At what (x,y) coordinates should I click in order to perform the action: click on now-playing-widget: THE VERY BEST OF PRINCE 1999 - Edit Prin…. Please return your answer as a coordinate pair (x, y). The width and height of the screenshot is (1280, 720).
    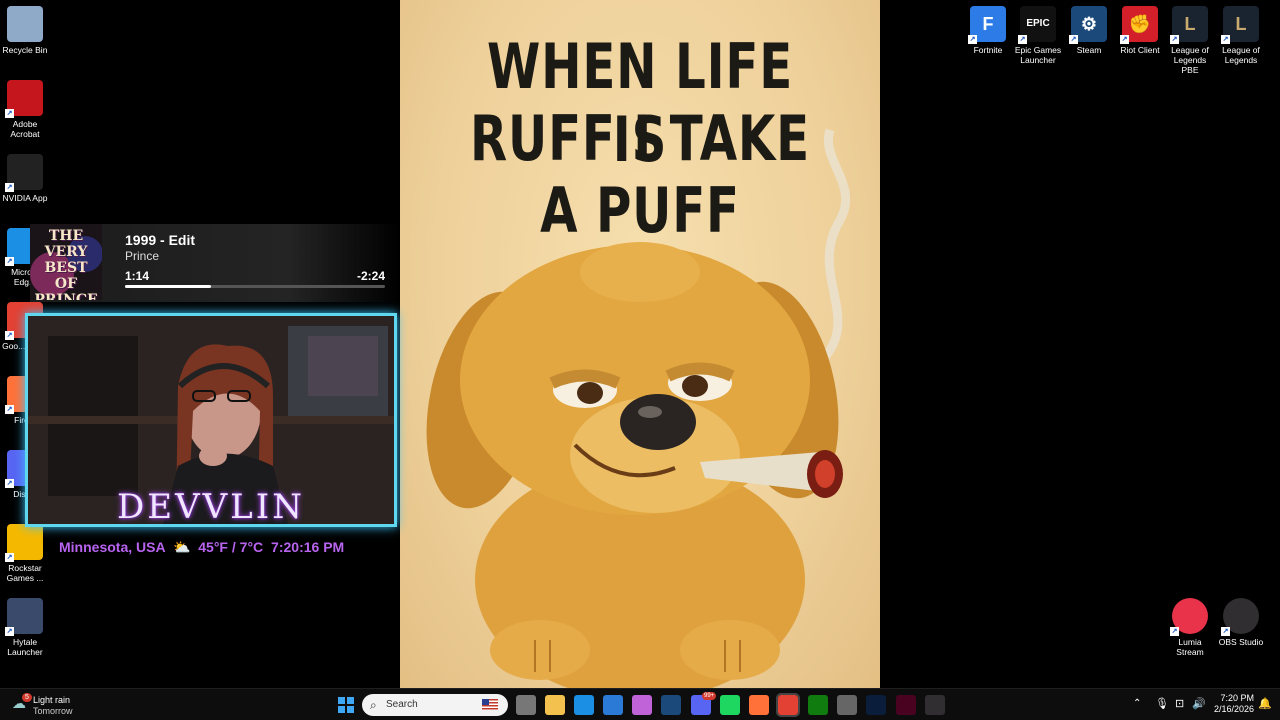
    Looking at the image, I should click on (215, 263).